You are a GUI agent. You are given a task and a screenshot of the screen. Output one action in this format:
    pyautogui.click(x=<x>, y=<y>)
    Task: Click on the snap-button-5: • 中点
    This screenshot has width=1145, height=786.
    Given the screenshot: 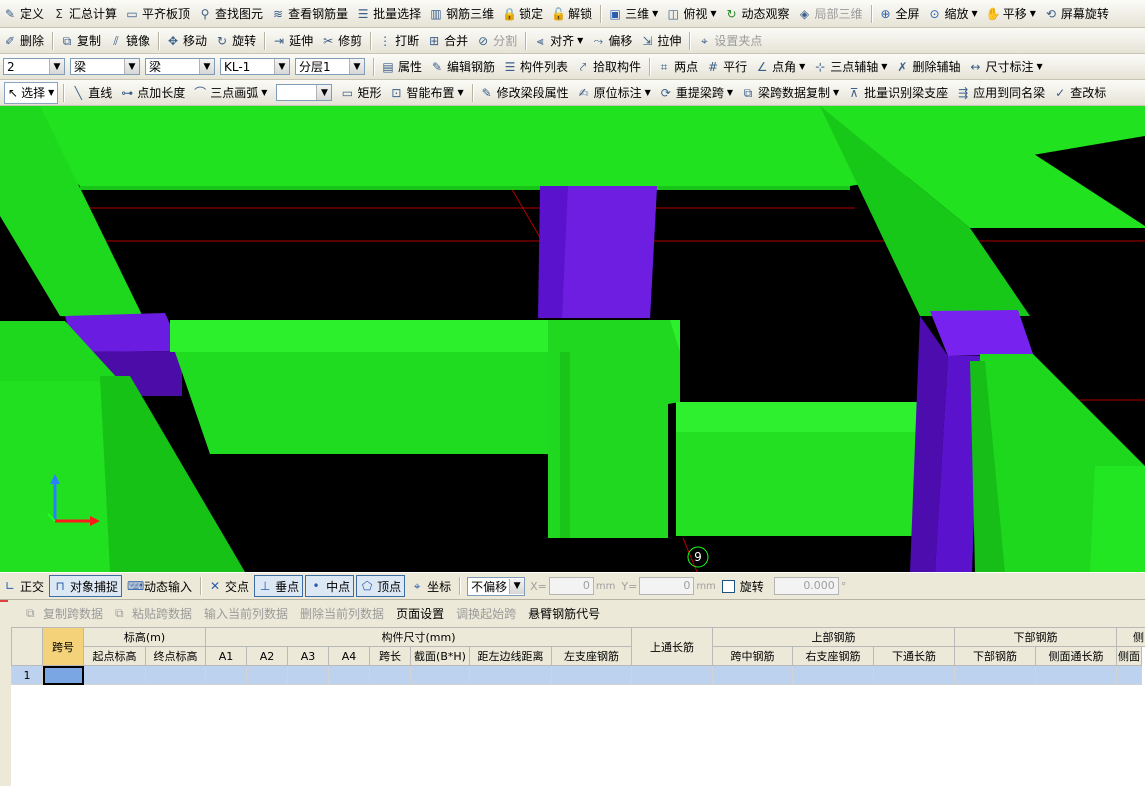 What is the action you would take?
    pyautogui.click(x=330, y=586)
    